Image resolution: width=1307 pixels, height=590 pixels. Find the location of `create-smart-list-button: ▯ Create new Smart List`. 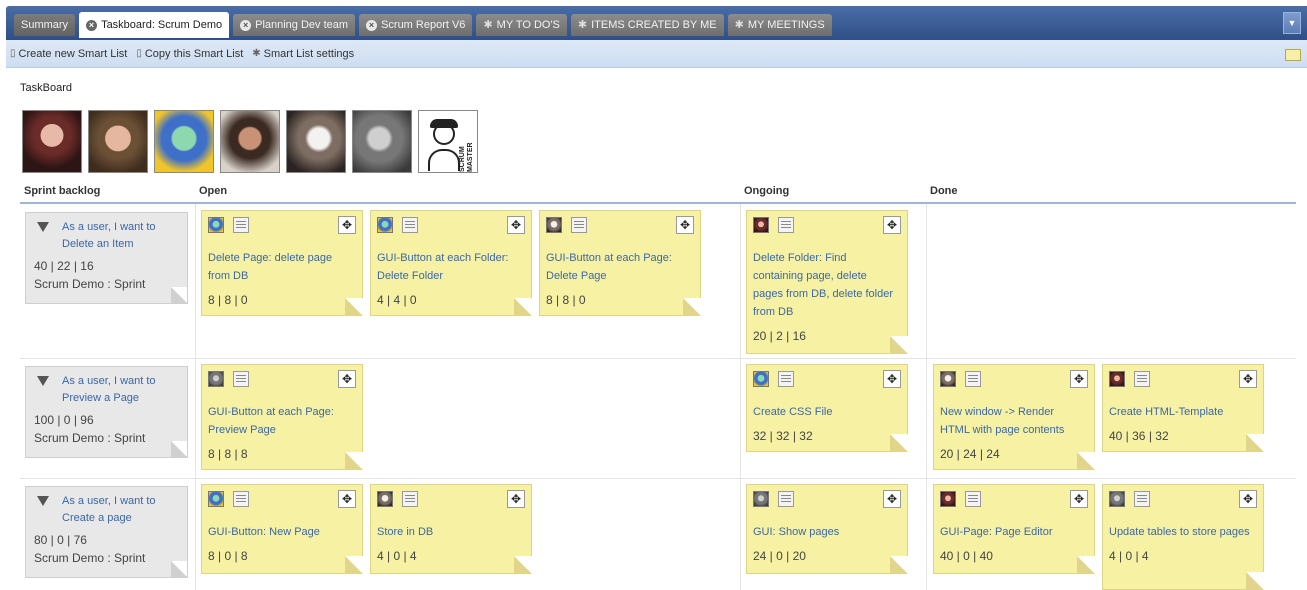

create-smart-list-button: ▯ Create new Smart List is located at coordinates (68, 54).